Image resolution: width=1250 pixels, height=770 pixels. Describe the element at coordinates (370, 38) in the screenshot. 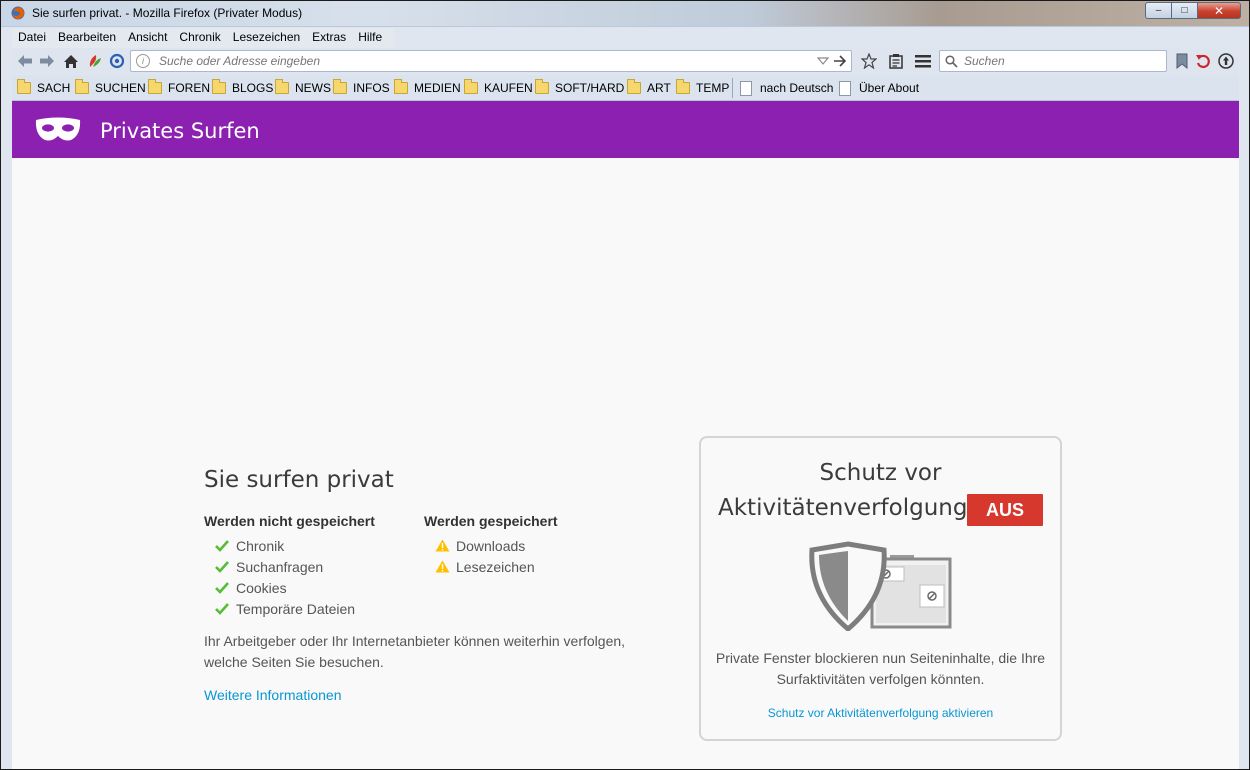

I see `menu-hilfe: Hilfe` at that location.